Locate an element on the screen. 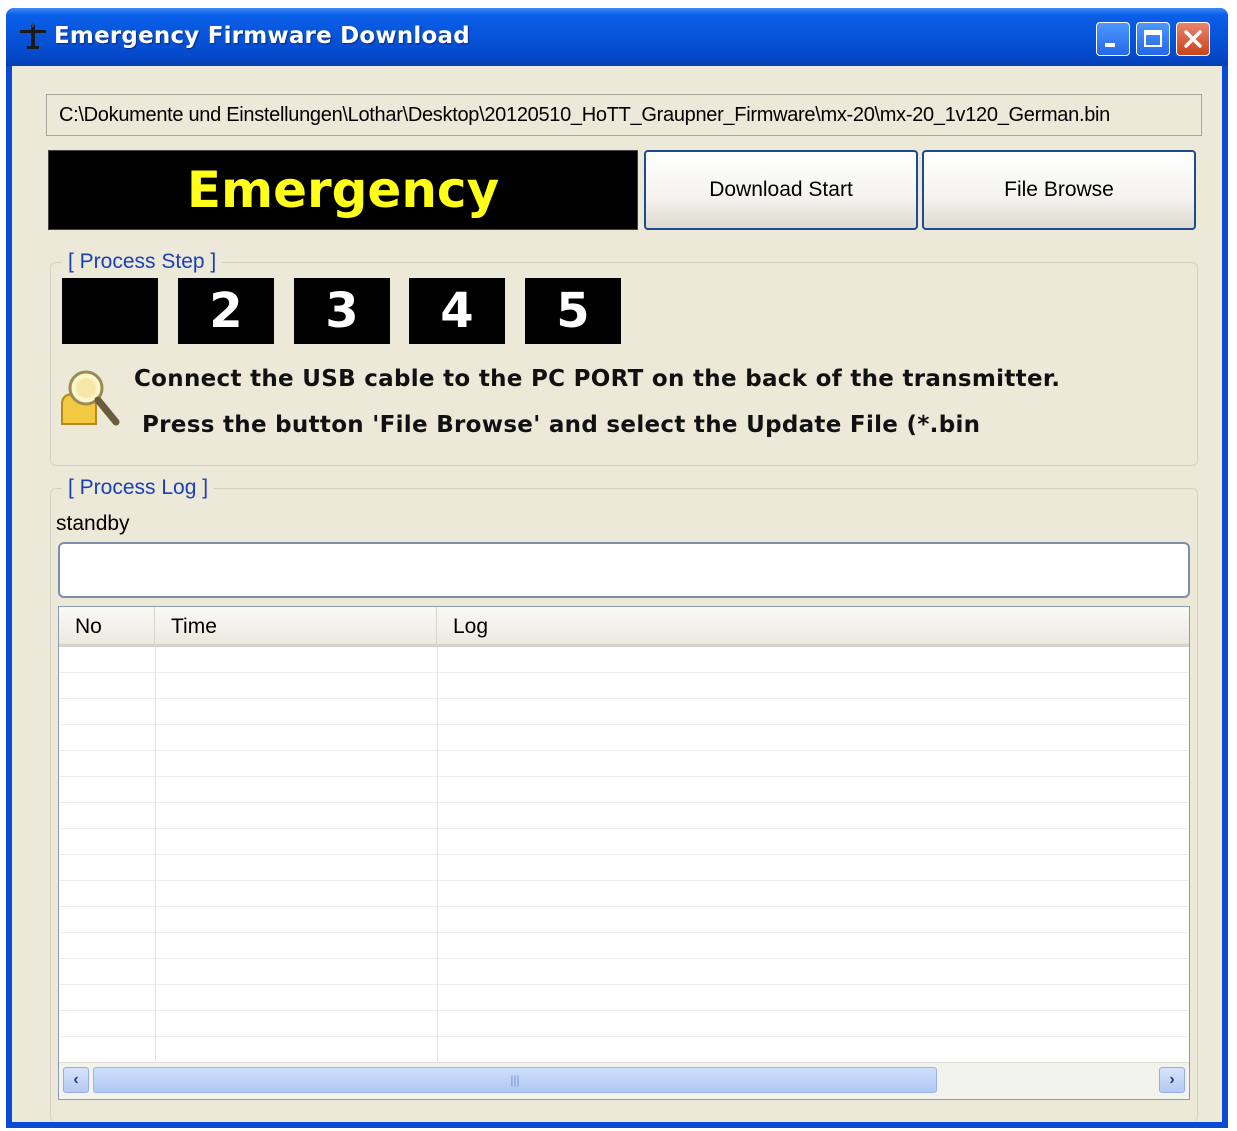  window-title: Emergency Firmware Download is located at coordinates (262, 36).